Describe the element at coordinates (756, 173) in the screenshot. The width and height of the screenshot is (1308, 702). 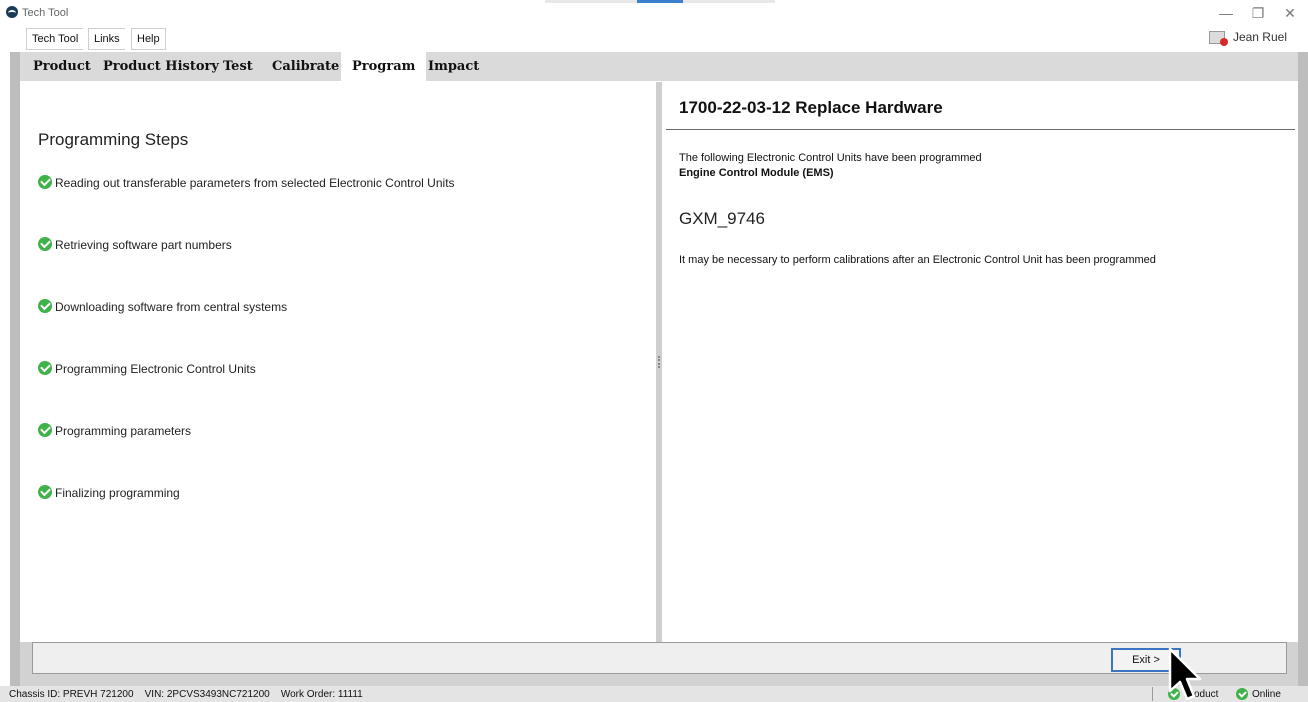
I see `result-ecu: Engine Control Module (EMS)` at that location.